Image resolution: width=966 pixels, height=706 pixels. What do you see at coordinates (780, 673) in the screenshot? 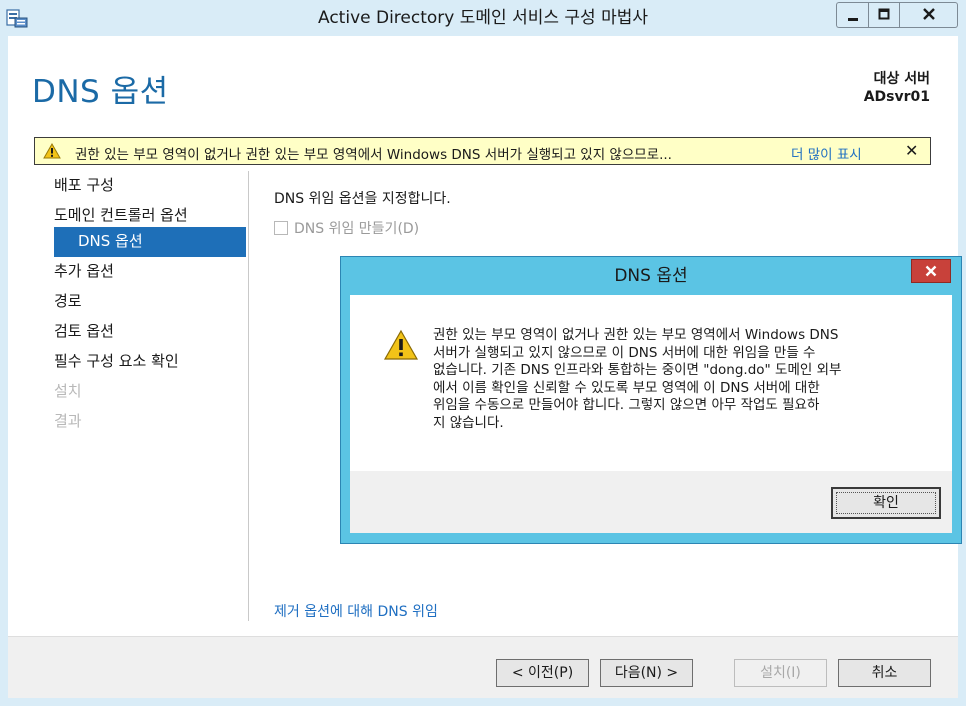
I see `install-button: 설치(I)` at bounding box center [780, 673].